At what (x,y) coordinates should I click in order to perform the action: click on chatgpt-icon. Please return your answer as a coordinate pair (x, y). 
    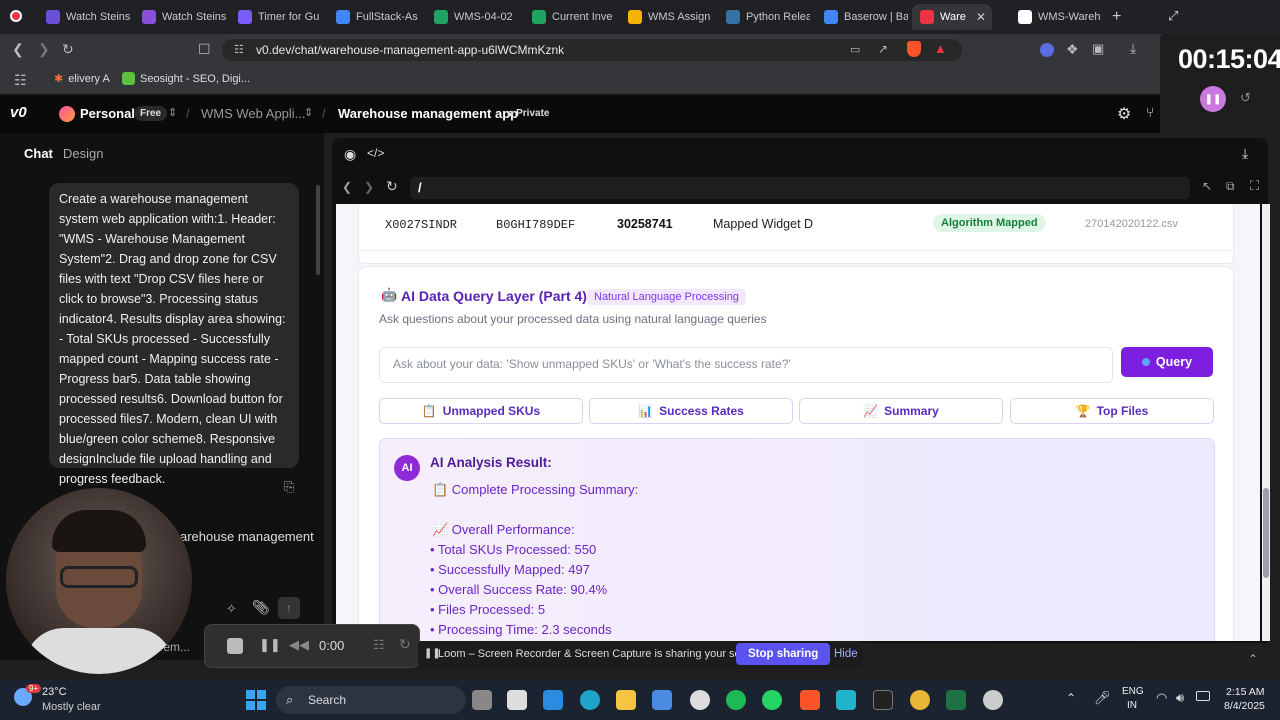
    Looking at the image, I should click on (700, 700).